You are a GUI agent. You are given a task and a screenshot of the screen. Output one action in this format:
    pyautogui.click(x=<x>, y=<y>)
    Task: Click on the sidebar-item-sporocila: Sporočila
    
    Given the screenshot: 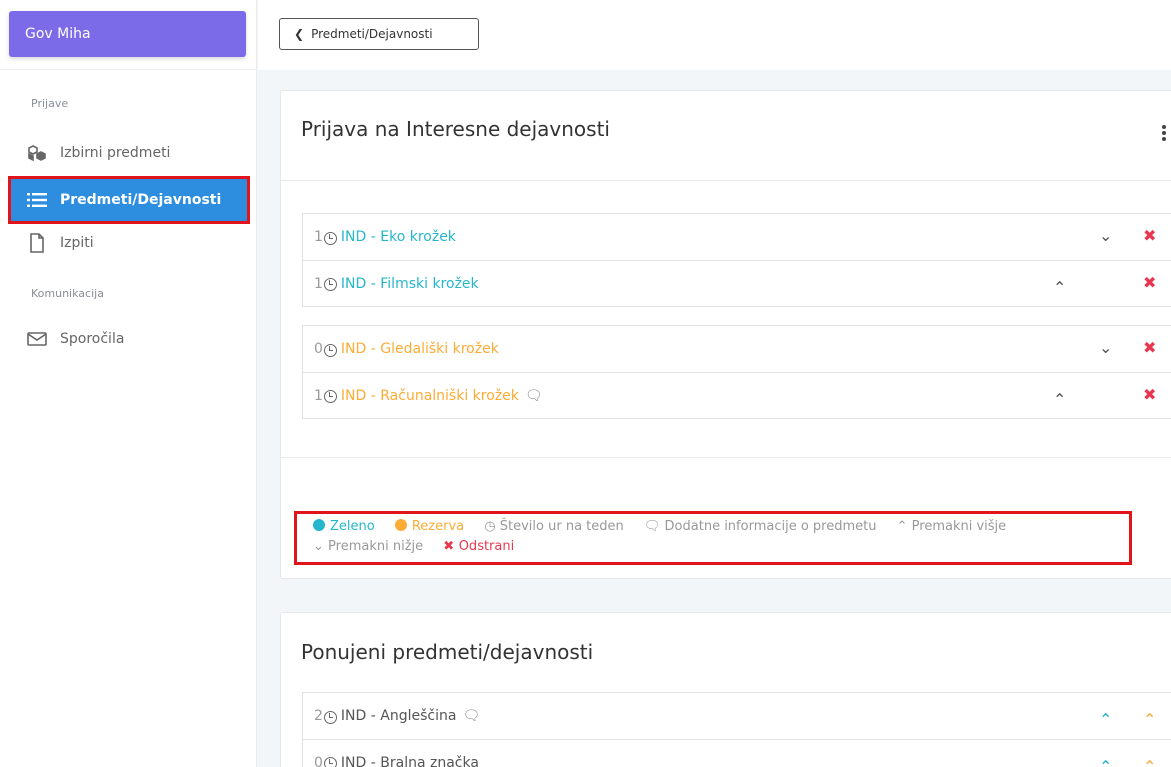 What is the action you would take?
    pyautogui.click(x=129, y=339)
    